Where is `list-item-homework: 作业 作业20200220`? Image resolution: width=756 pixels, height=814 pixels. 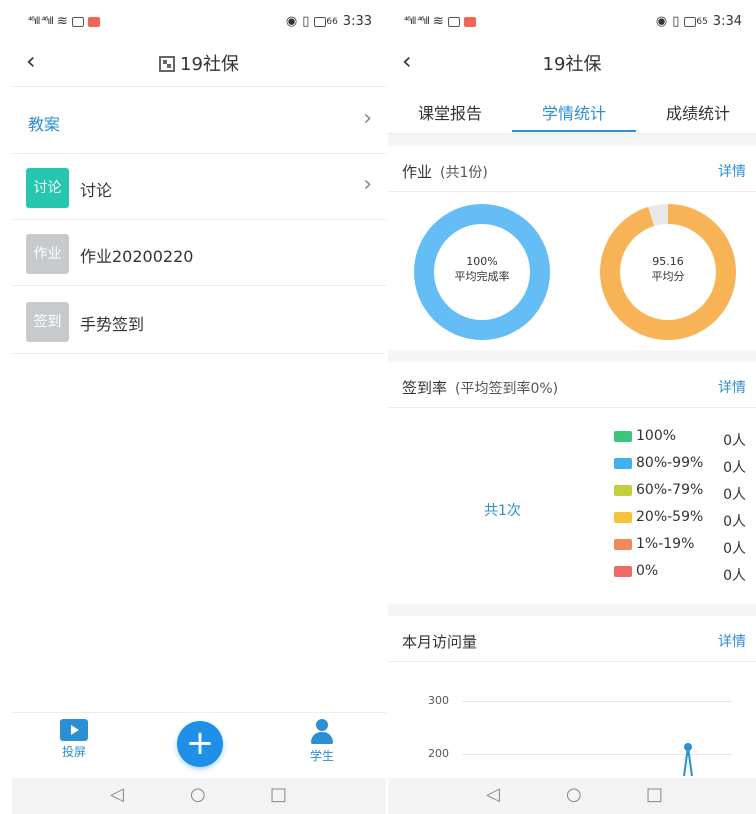 list-item-homework: 作业 作业20200220 is located at coordinates (199, 253).